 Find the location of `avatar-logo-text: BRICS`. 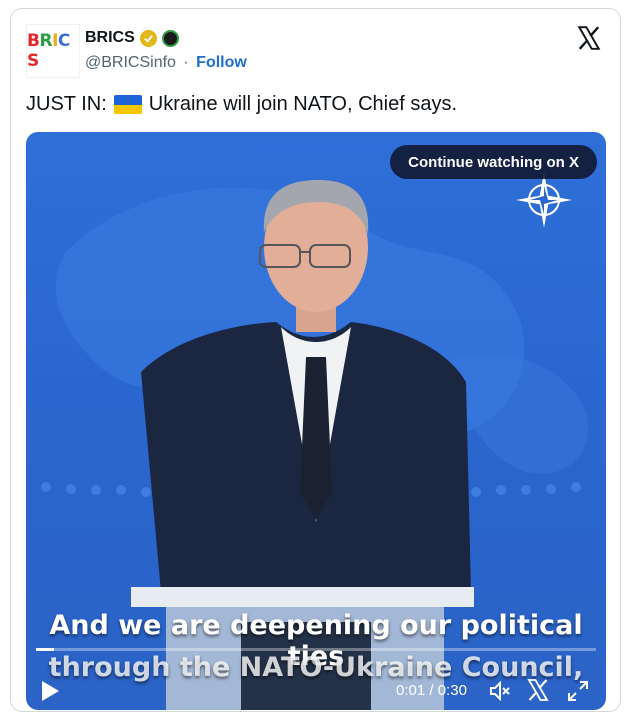

avatar-logo-text: BRICS is located at coordinates (53, 51).